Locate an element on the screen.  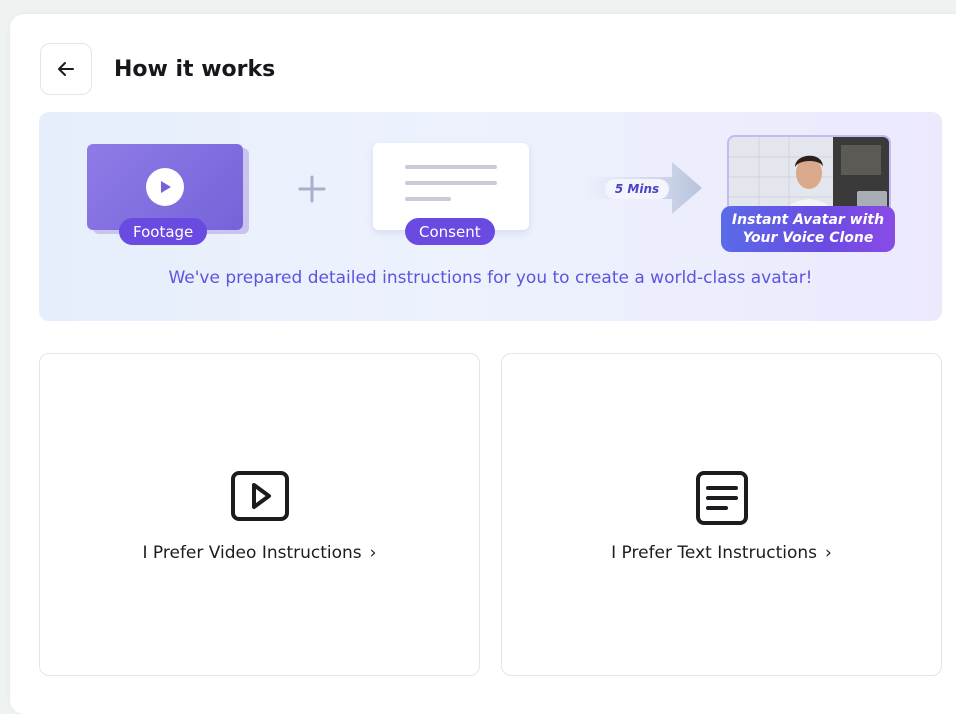
plus-icon is located at coordinates (312, 189).